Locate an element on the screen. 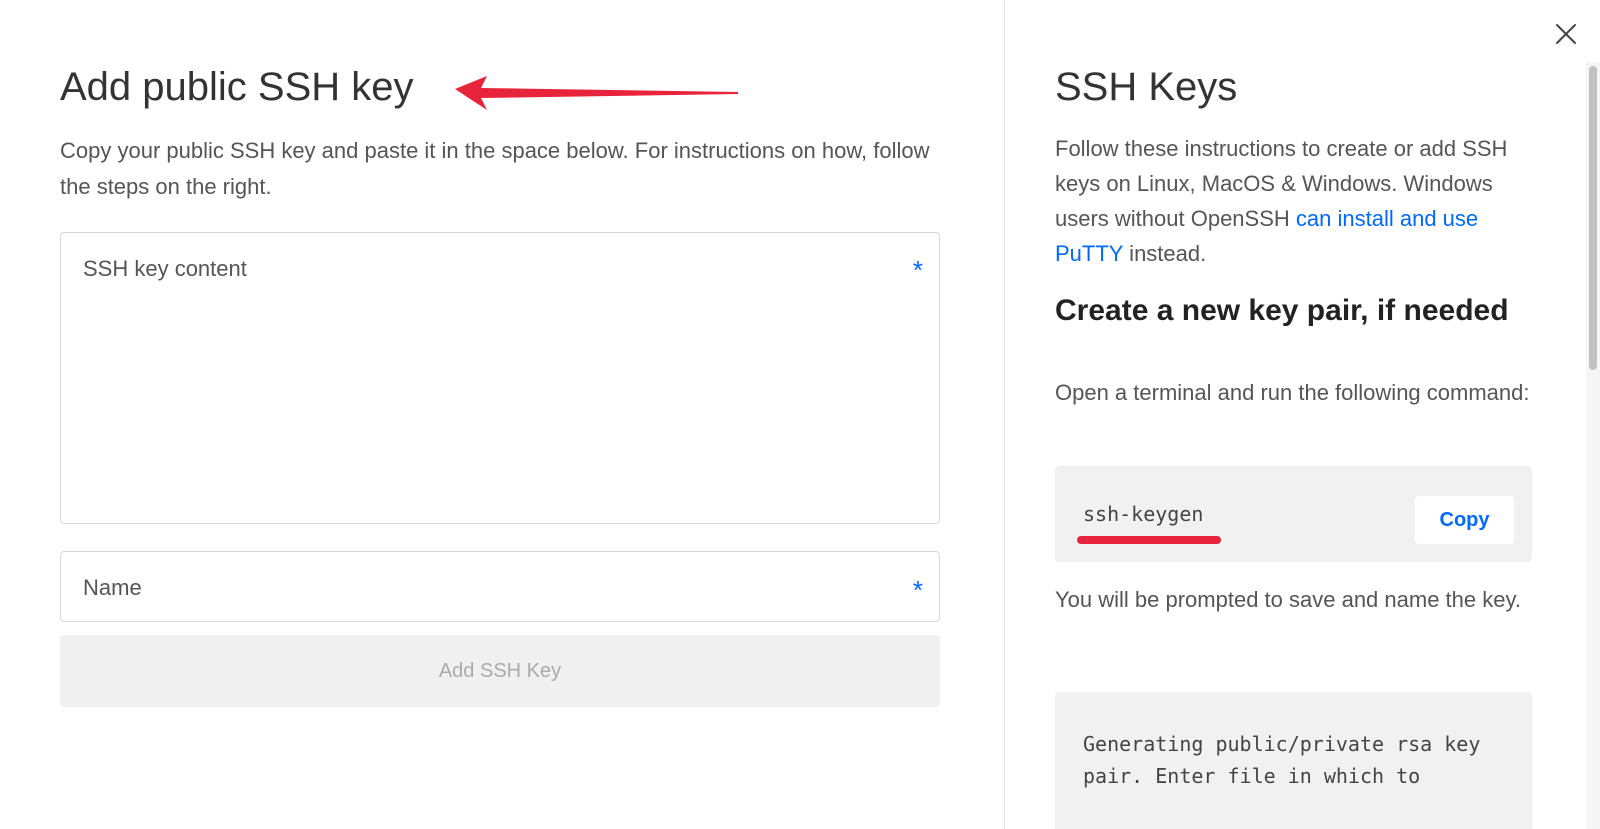 This screenshot has height=829, width=1600. close-button is located at coordinates (1566, 34).